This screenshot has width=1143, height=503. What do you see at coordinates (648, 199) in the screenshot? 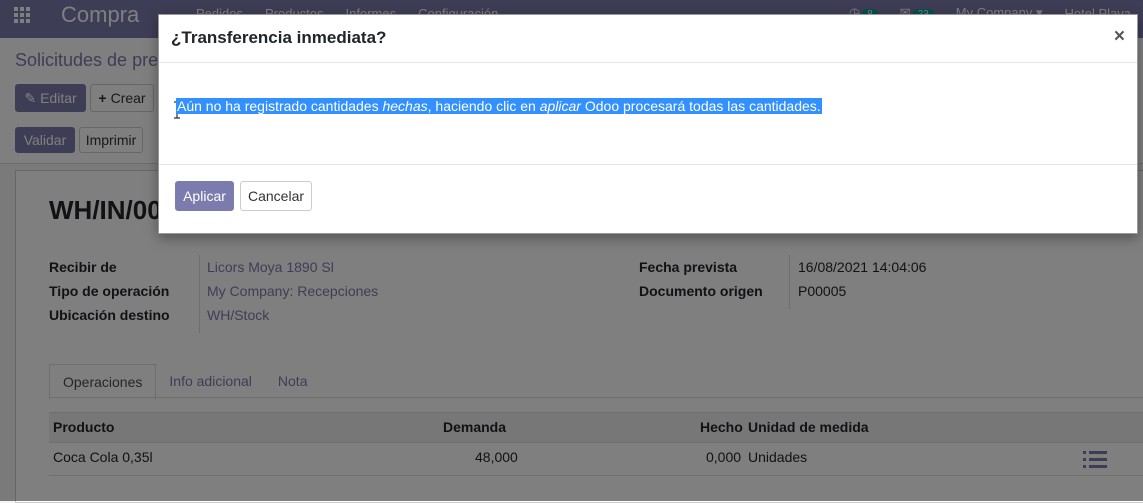
I see `modal-footer: Aplicar Cancelar` at bounding box center [648, 199].